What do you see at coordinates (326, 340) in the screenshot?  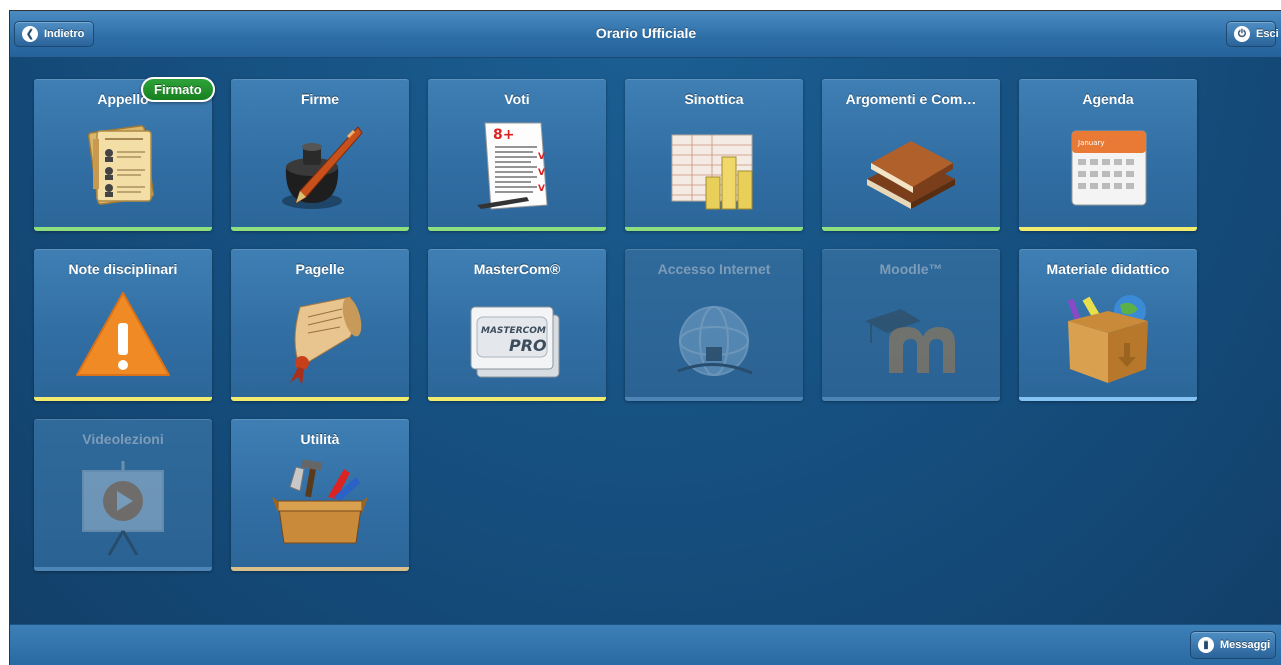 I see `scroll-icon` at bounding box center [326, 340].